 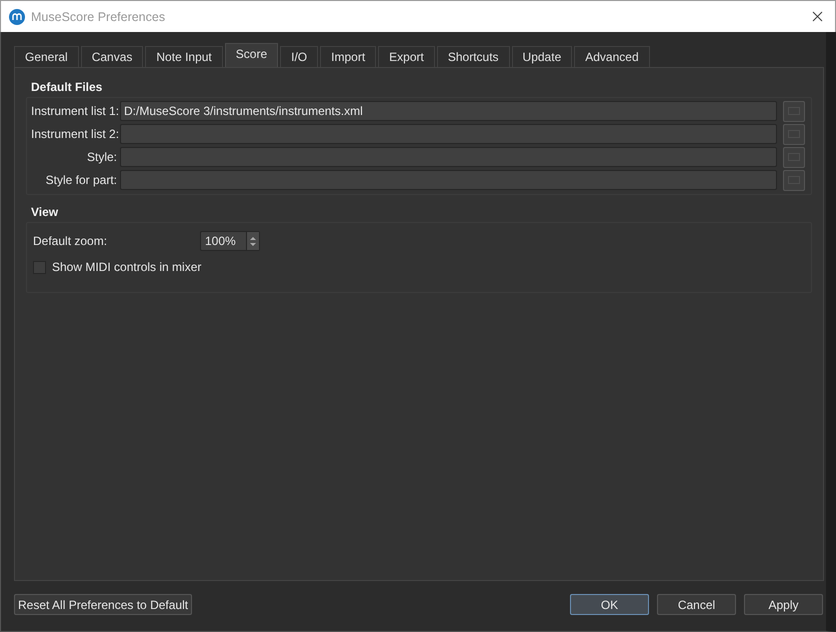 I want to click on dialog-button: OK, so click(x=609, y=604).